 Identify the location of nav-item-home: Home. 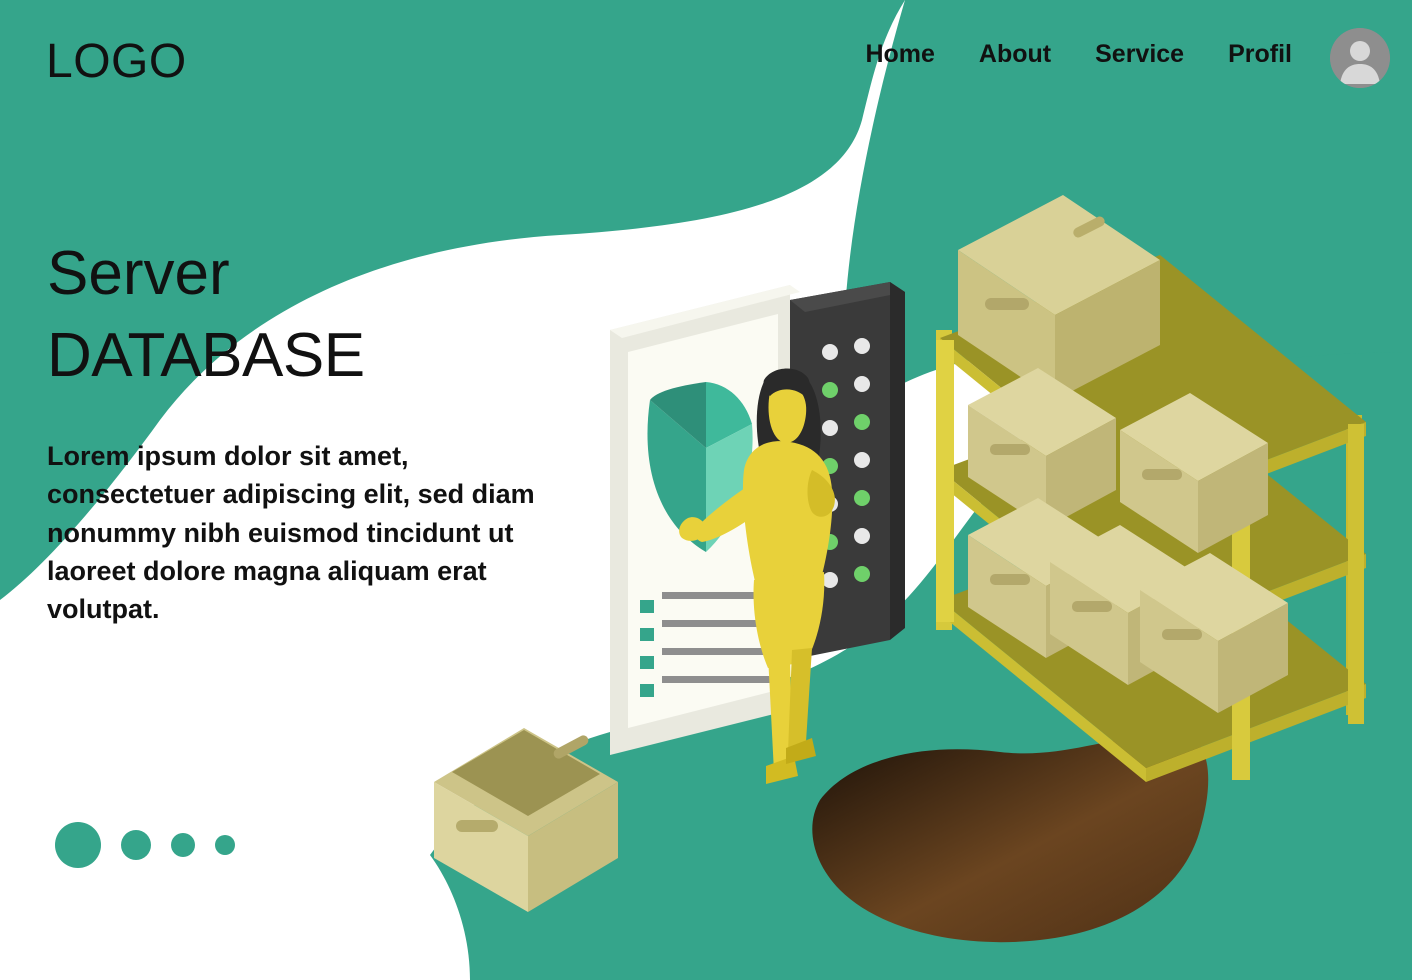
(899, 54).